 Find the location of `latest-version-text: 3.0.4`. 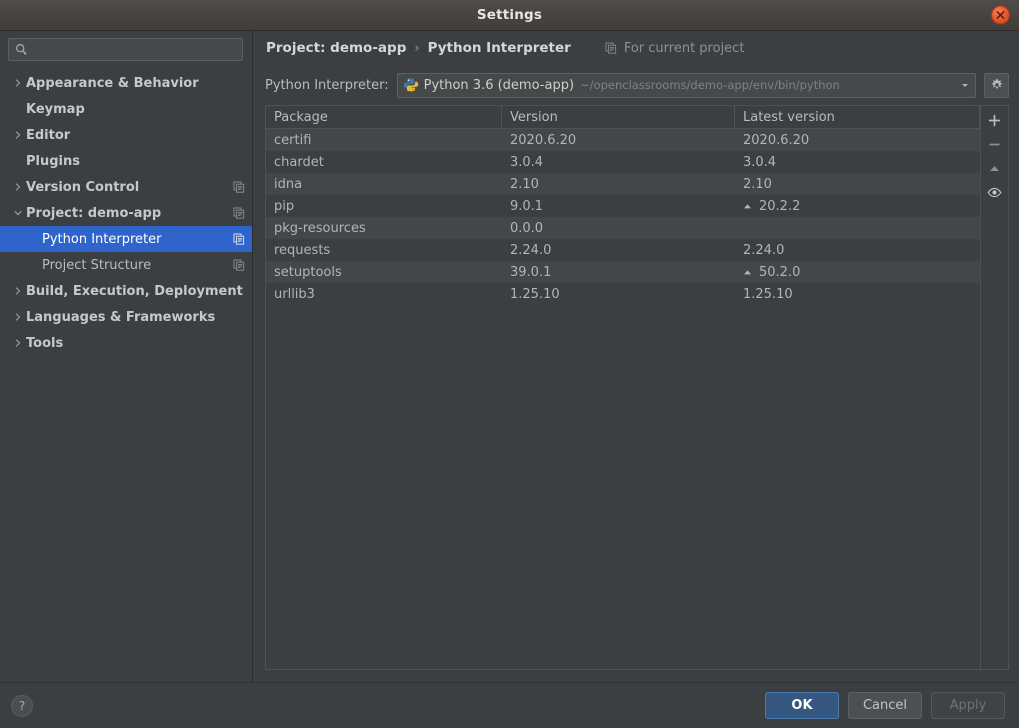

latest-version-text: 3.0.4 is located at coordinates (760, 162).